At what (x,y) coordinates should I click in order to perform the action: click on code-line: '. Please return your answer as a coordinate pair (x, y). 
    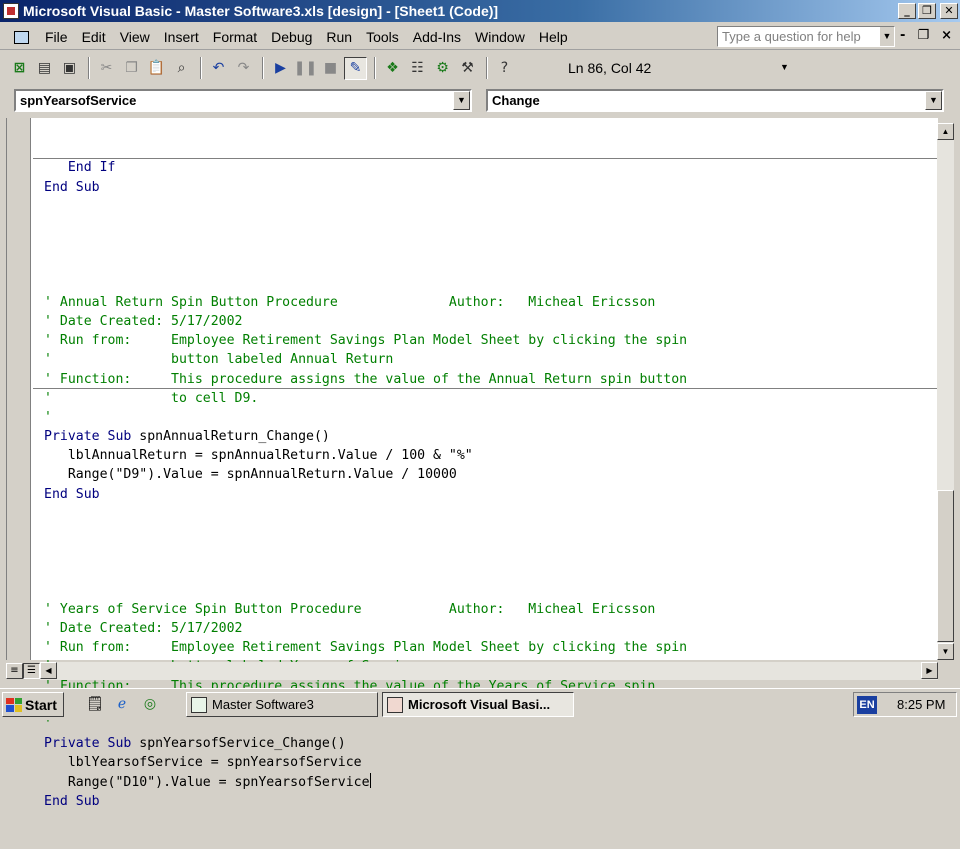
    Looking at the image, I should click on (489, 417).